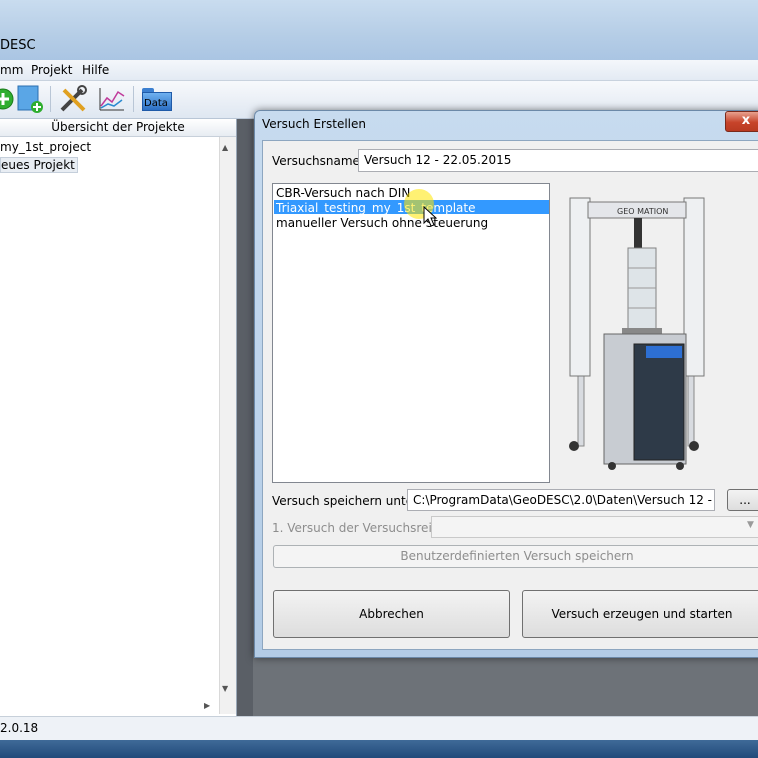  Describe the element at coordinates (558, 160) in the screenshot. I see `test-name-input: Versuch 12 - 22.05.2015` at that location.